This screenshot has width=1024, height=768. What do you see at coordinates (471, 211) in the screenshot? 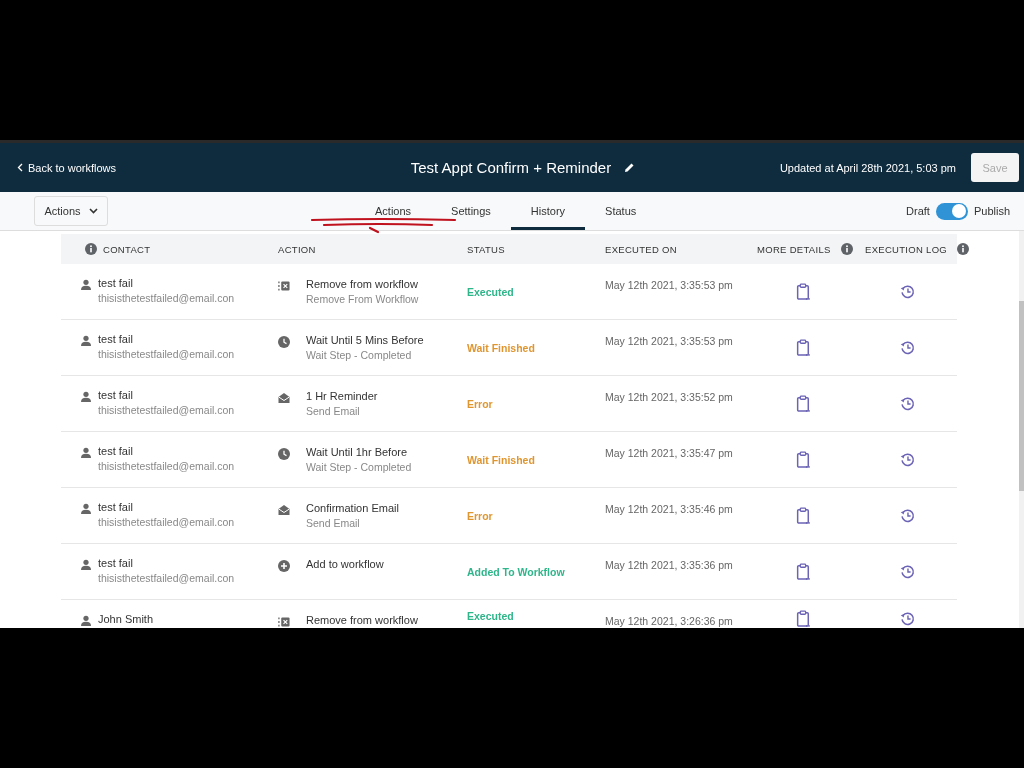
I see `tab: Settings` at bounding box center [471, 211].